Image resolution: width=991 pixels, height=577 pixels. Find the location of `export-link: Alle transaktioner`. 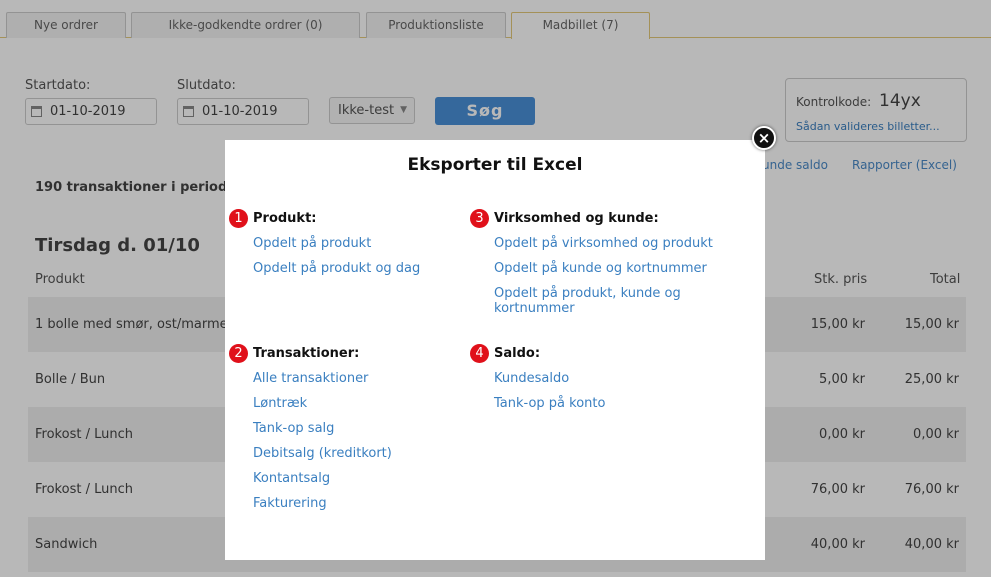

export-link: Alle transaktioner is located at coordinates (365, 378).